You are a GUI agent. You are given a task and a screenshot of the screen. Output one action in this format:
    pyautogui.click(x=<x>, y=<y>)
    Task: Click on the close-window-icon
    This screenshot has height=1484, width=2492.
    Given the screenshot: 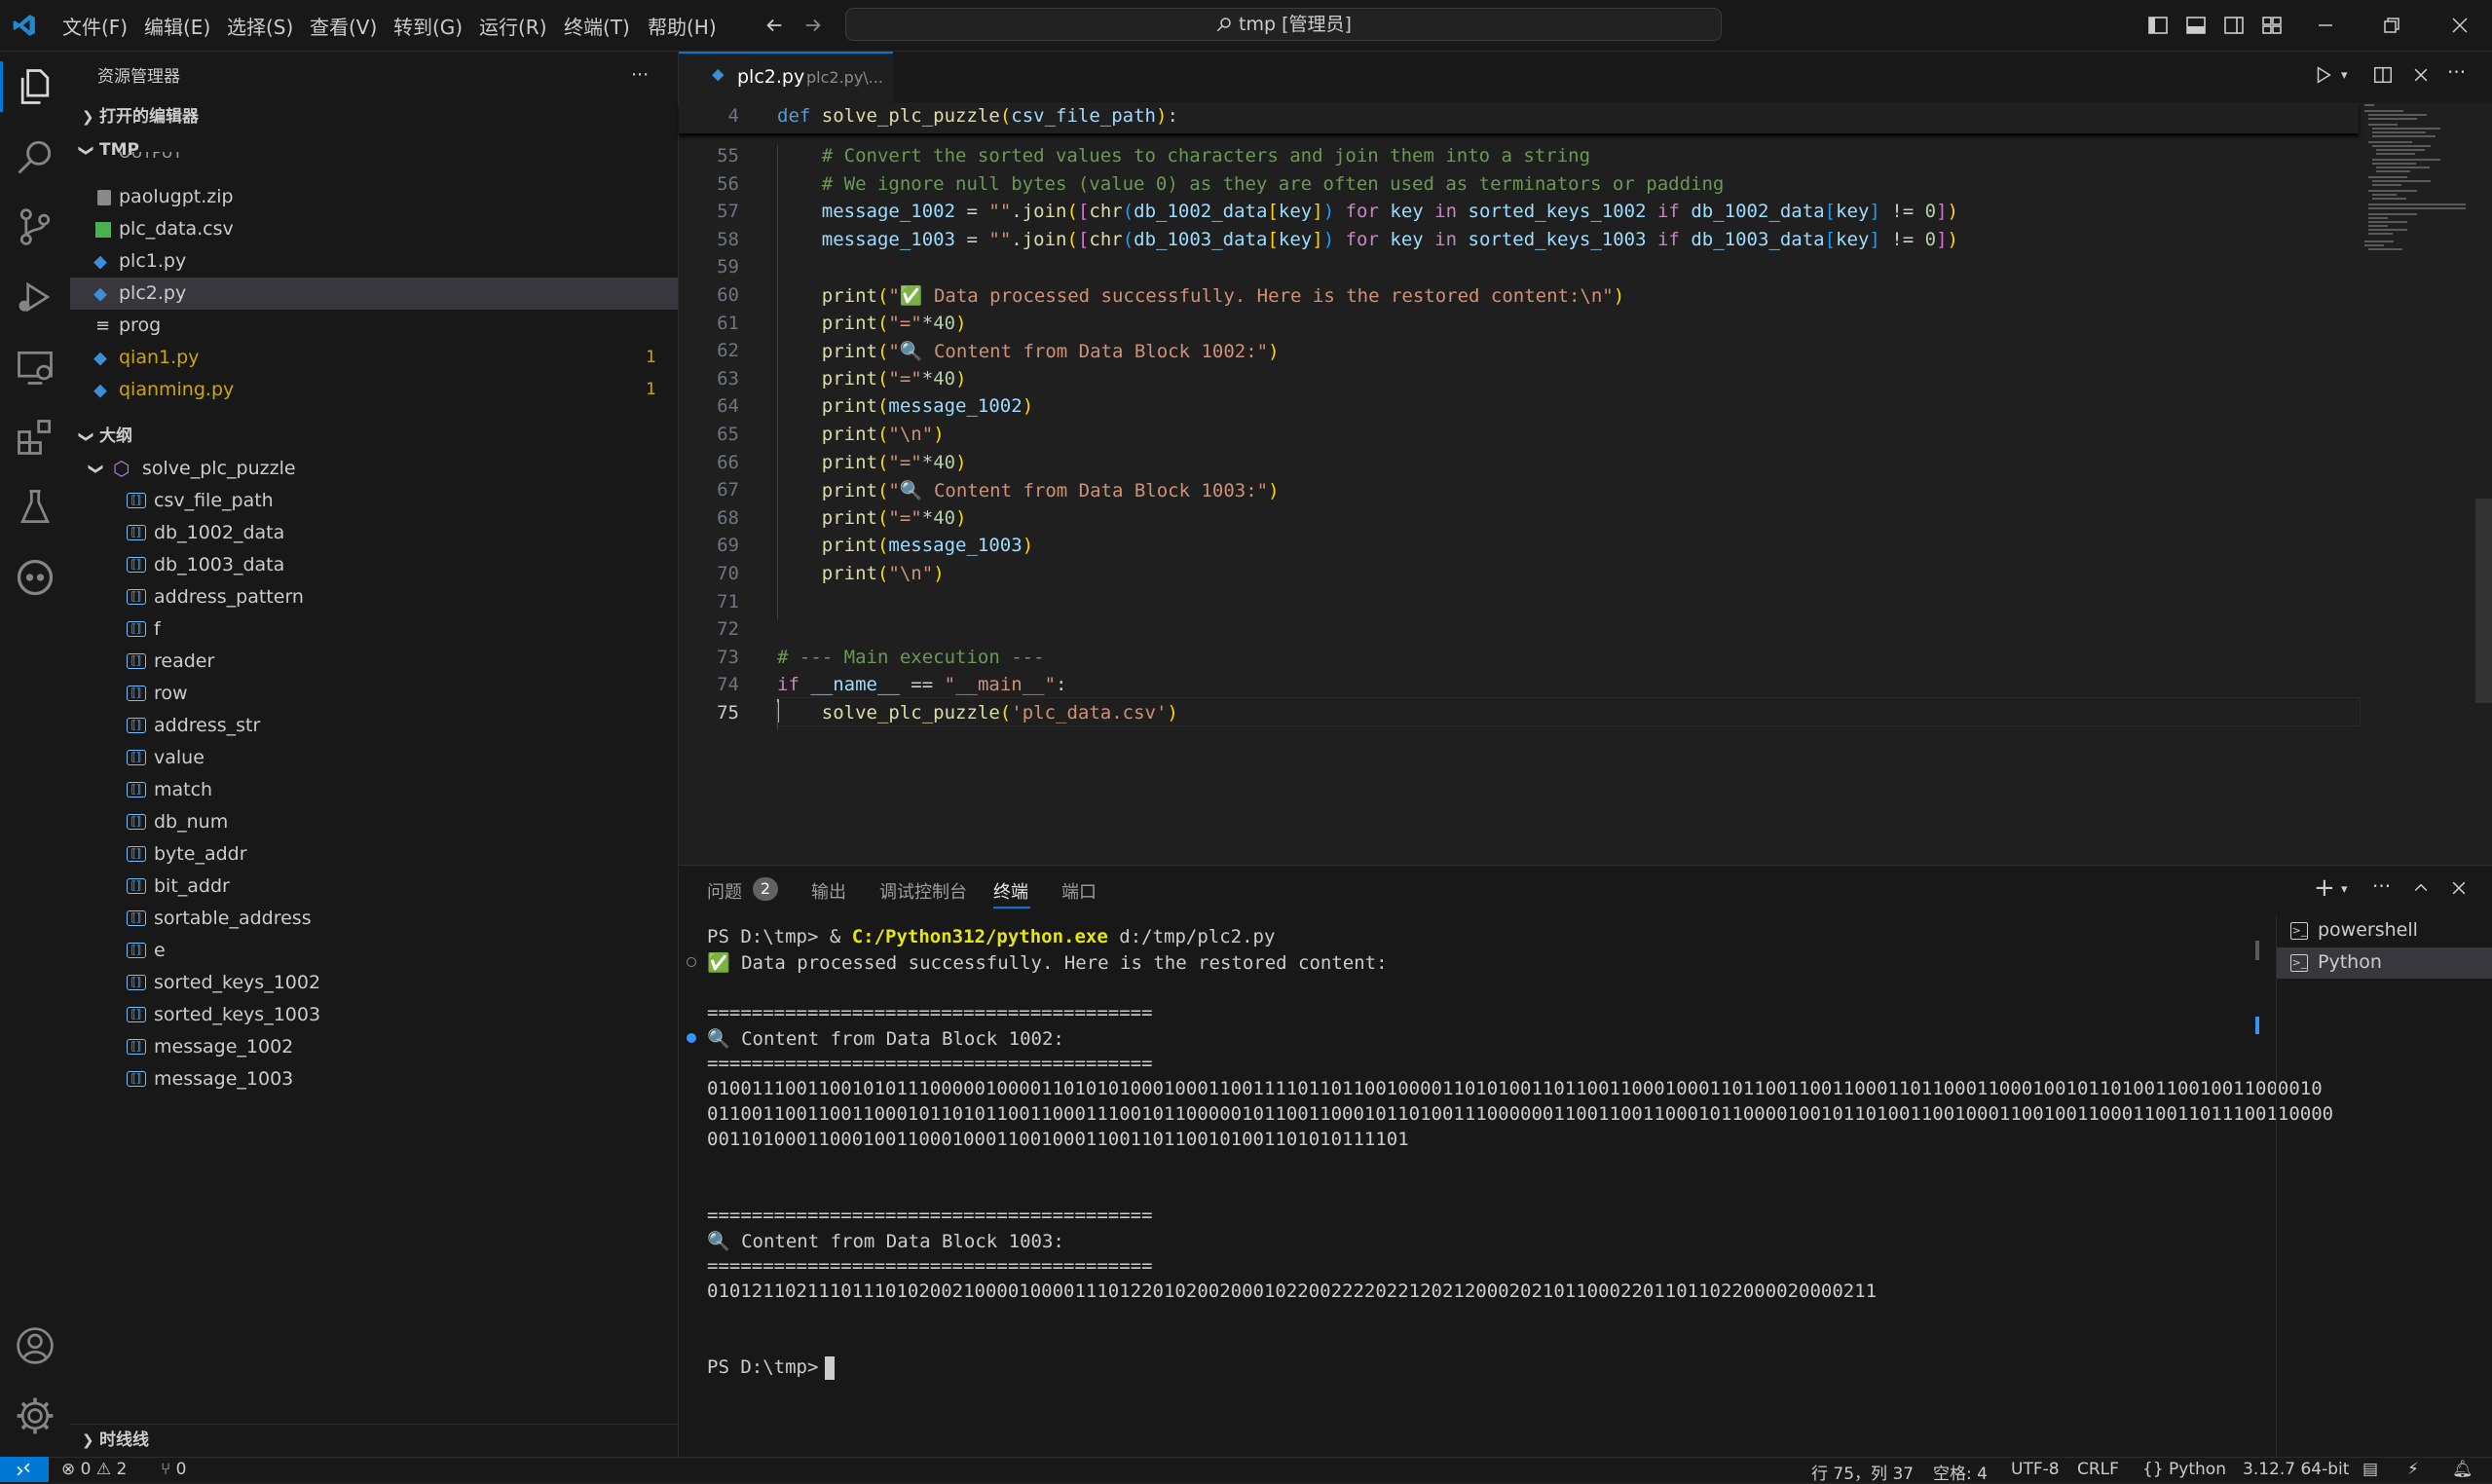 What is the action you would take?
    pyautogui.click(x=2460, y=25)
    